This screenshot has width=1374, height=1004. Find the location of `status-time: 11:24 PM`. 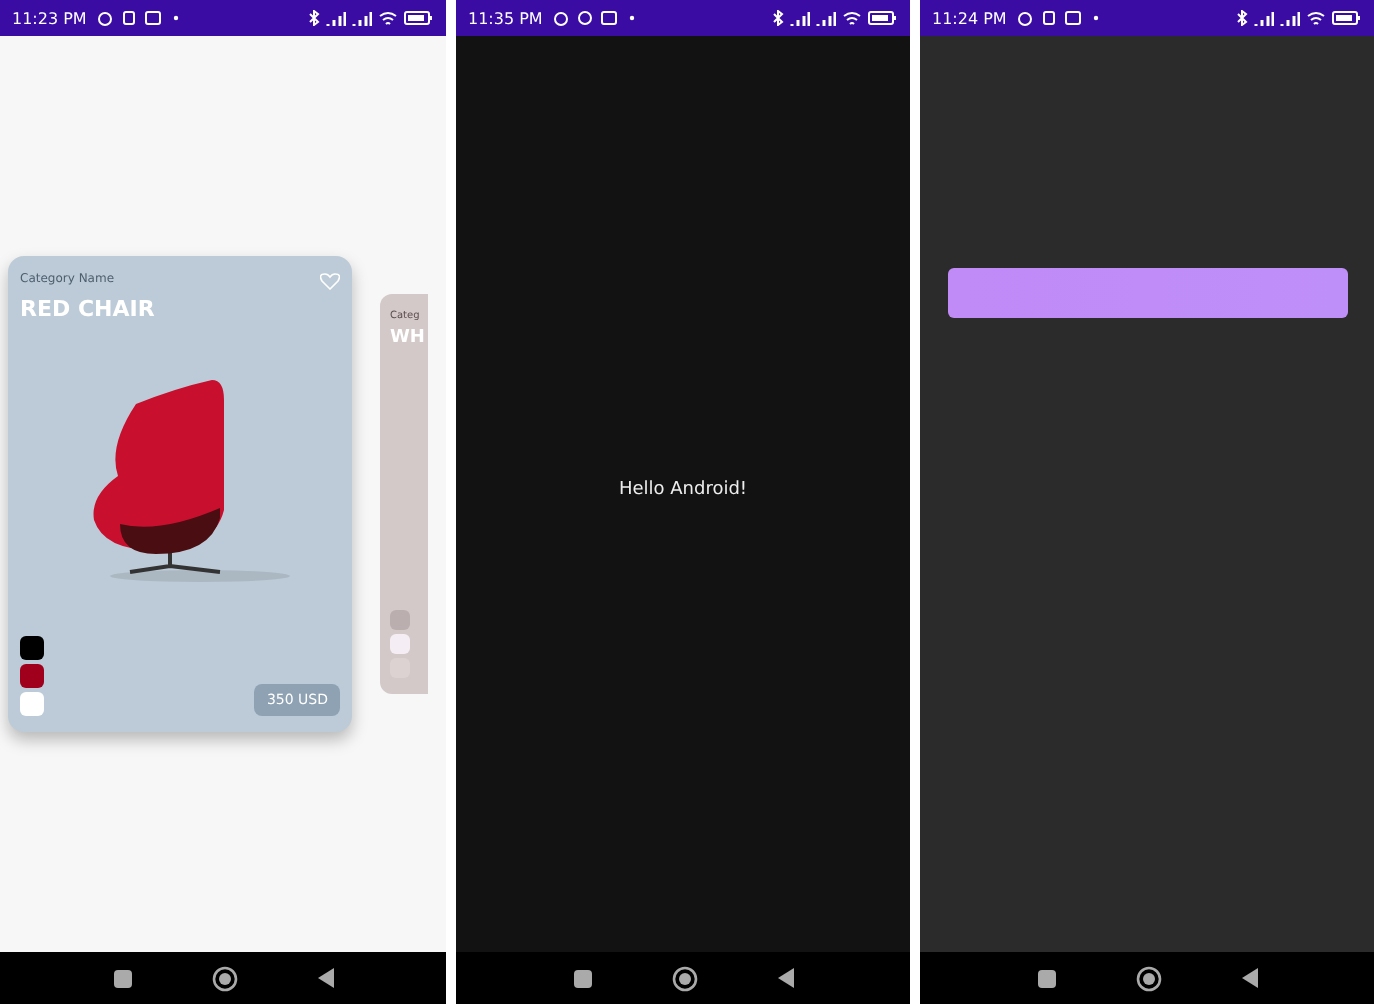

status-time: 11:24 PM is located at coordinates (969, 18).